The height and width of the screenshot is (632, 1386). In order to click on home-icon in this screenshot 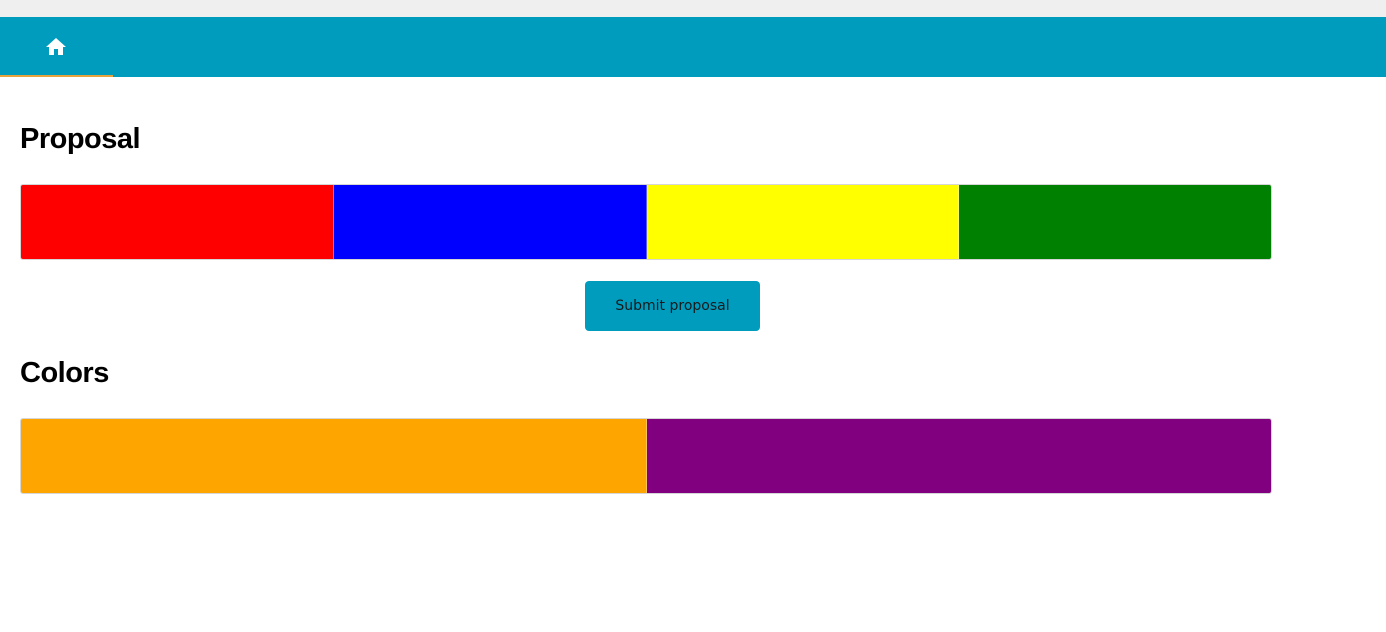, I will do `click(56, 46)`.